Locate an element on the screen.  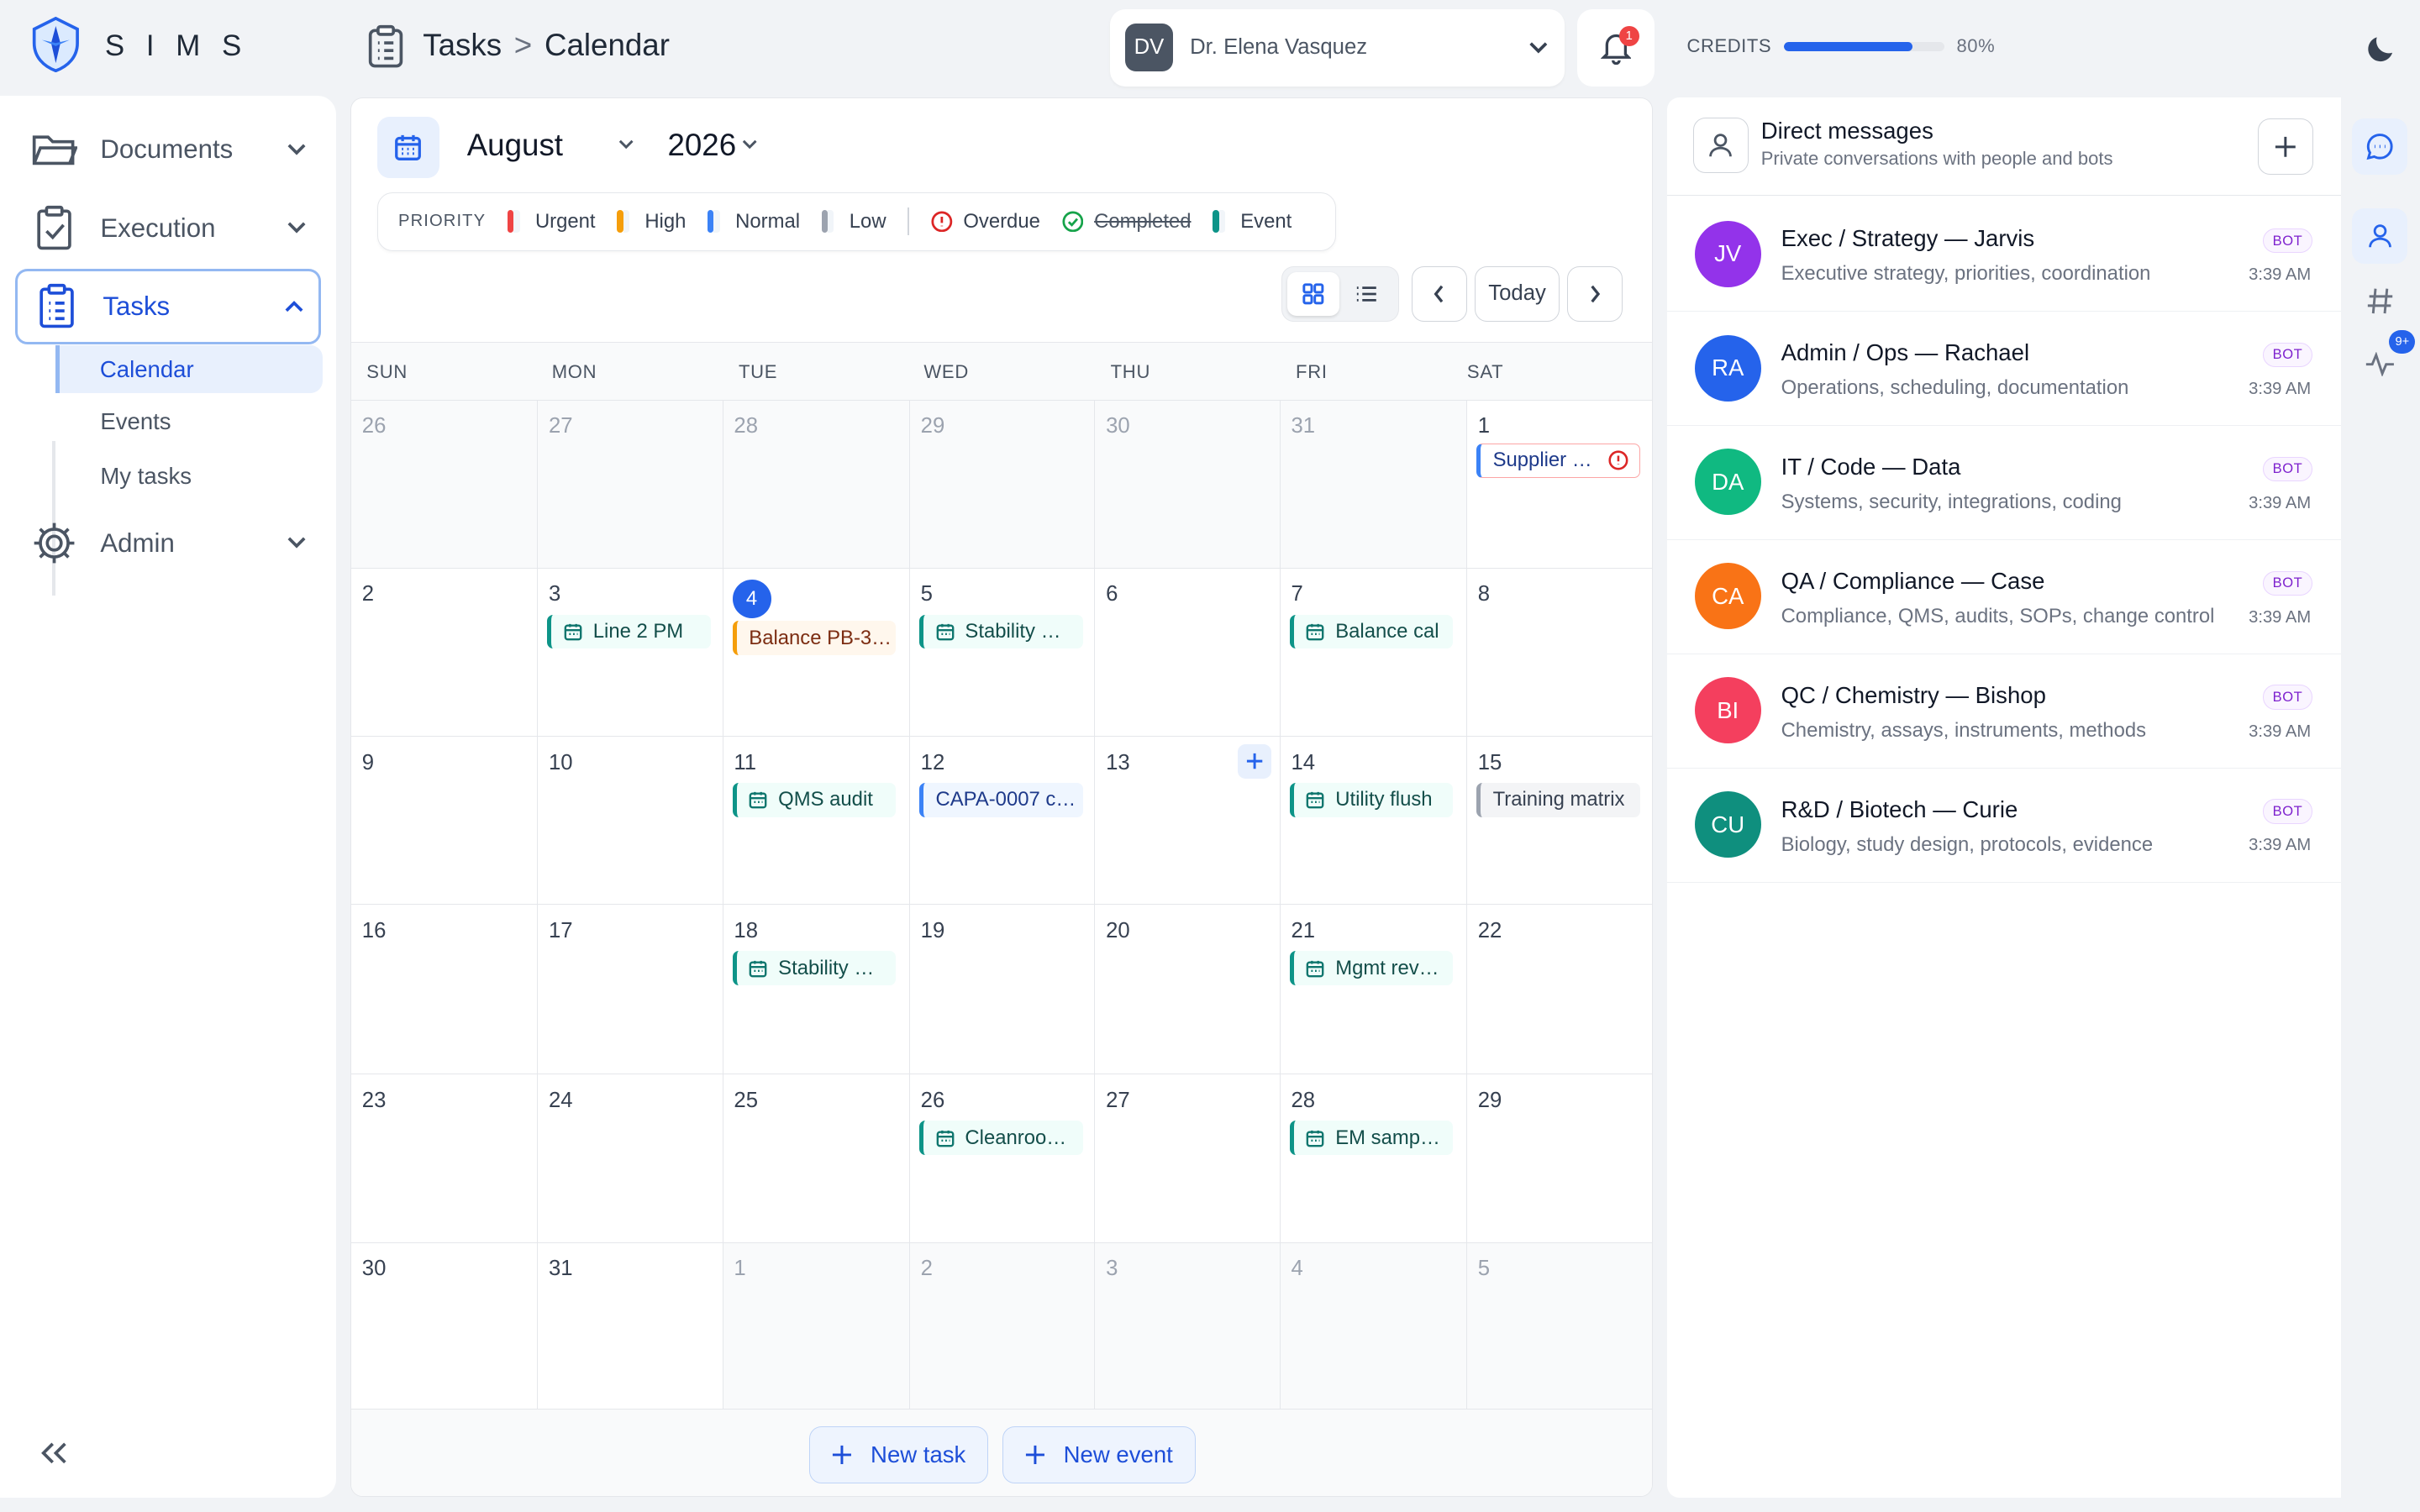
user-selector: DV Dr. Elena Vasquez is located at coordinates (1337, 48).